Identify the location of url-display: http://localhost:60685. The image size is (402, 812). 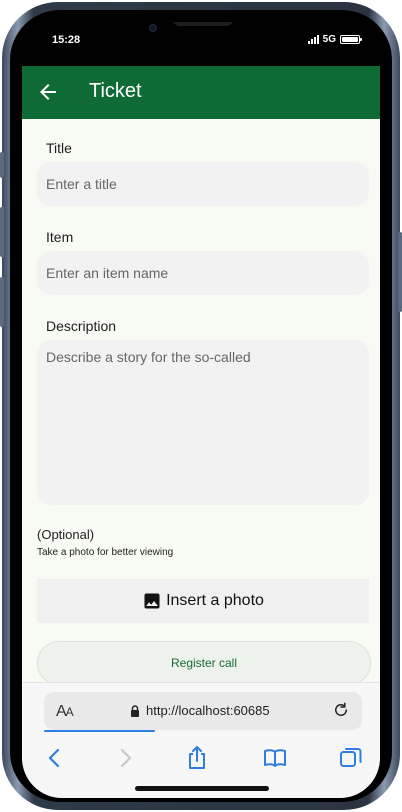
(200, 710).